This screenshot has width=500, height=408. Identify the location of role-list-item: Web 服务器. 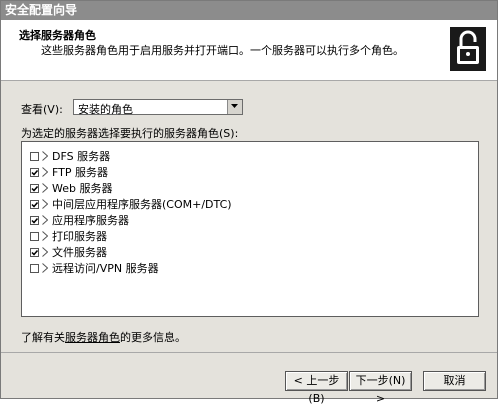
(71, 188).